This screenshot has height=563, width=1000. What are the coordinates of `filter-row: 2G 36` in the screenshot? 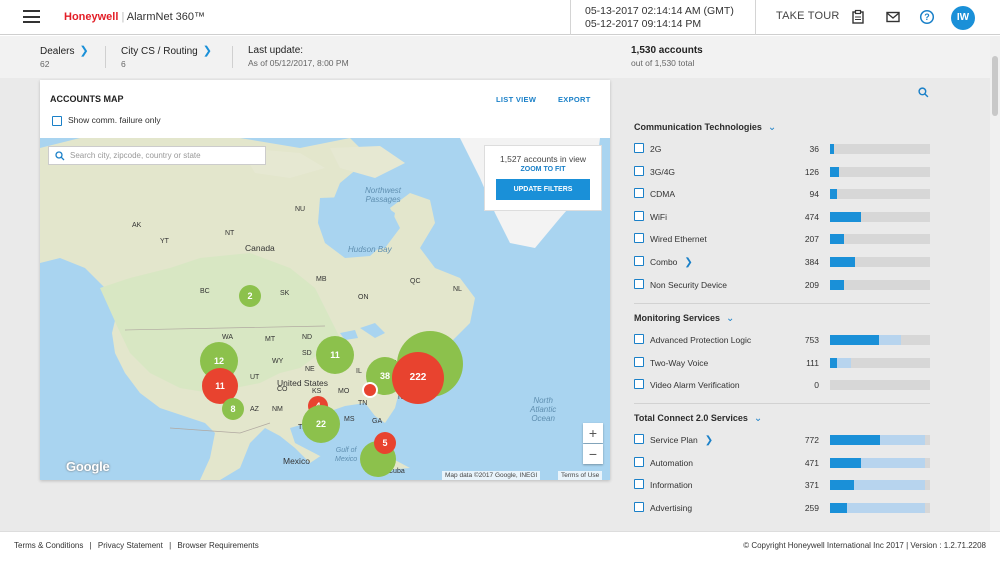 It's located at (784, 149).